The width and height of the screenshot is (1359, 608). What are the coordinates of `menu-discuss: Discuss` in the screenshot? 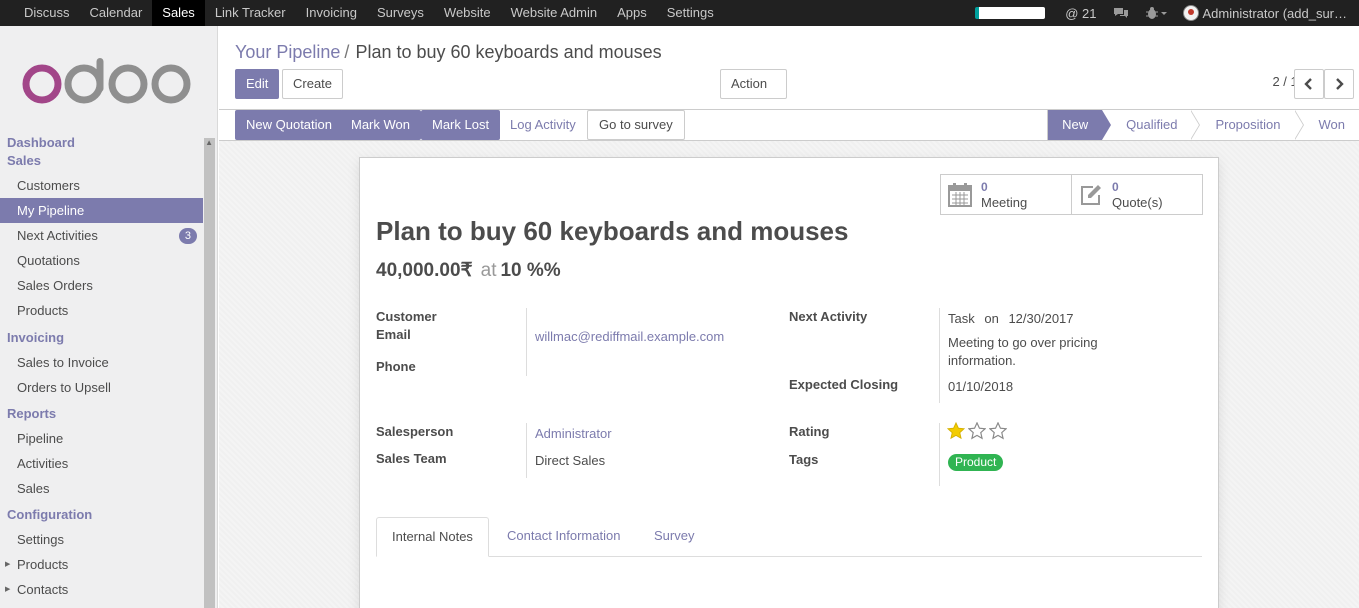 It's located at (47, 13).